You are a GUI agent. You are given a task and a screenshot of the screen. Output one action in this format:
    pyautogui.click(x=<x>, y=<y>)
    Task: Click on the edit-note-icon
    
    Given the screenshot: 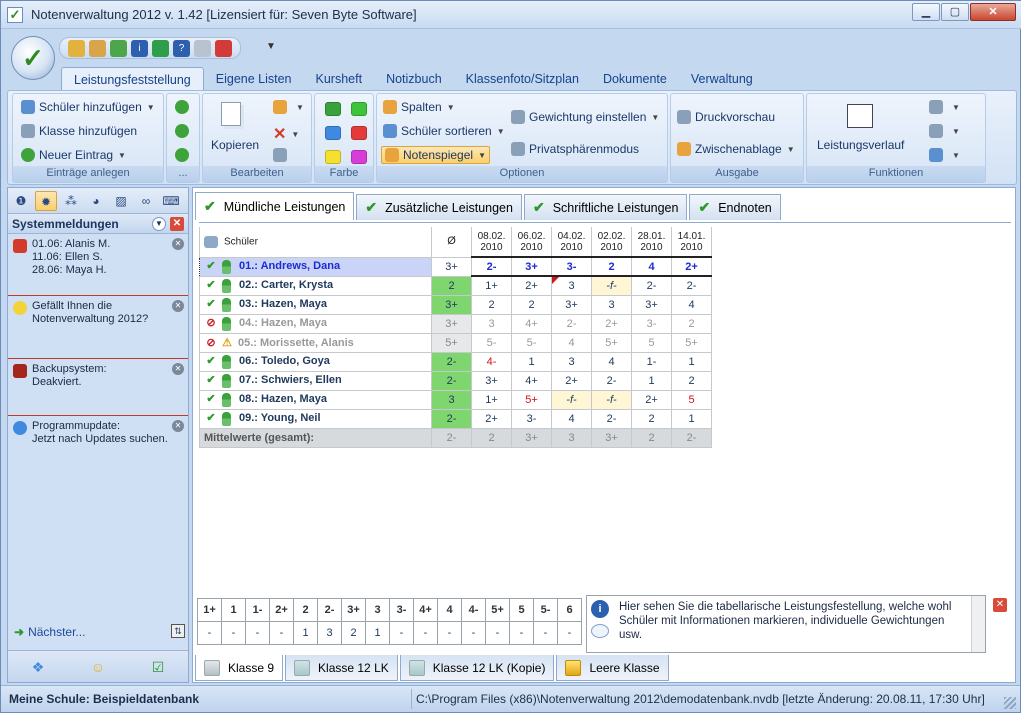 What is the action you would take?
    pyautogui.click(x=97, y=48)
    